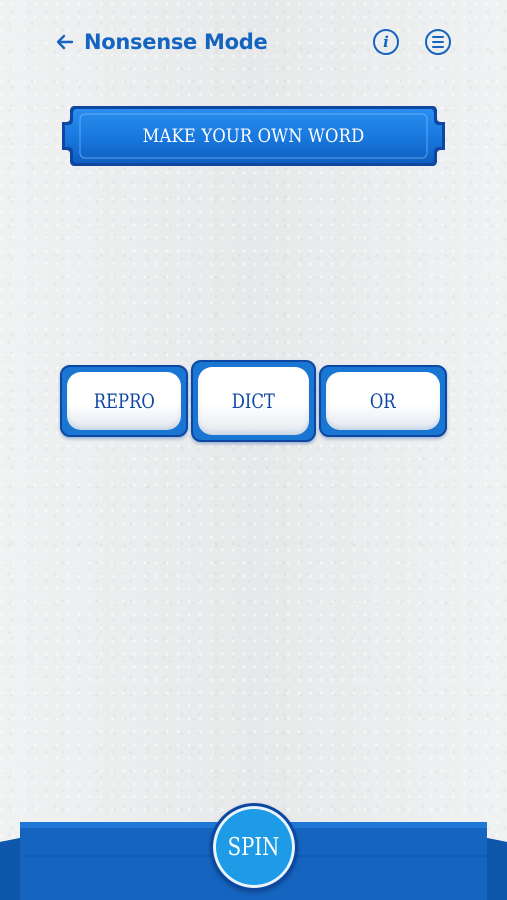 This screenshot has width=507, height=900. I want to click on menu-icon, so click(438, 42).